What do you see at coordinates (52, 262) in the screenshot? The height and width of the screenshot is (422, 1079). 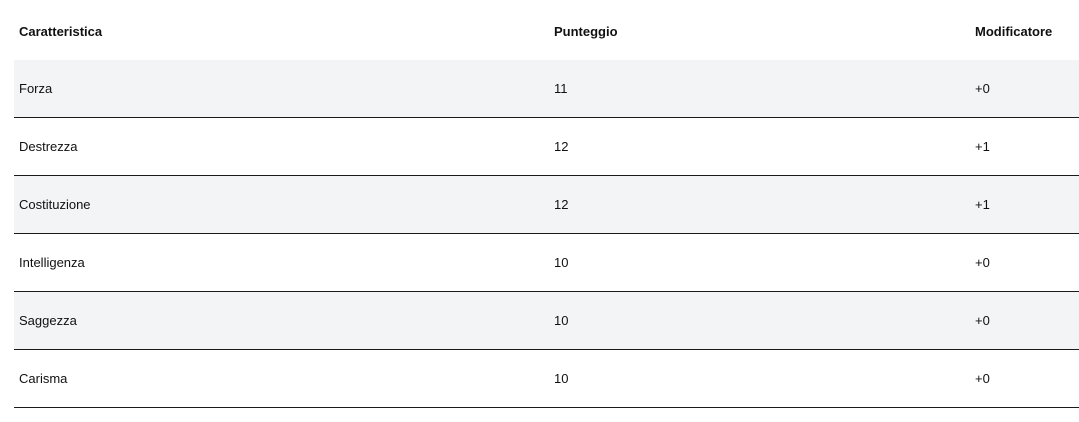 I see `ability-name: Intelligenza` at bounding box center [52, 262].